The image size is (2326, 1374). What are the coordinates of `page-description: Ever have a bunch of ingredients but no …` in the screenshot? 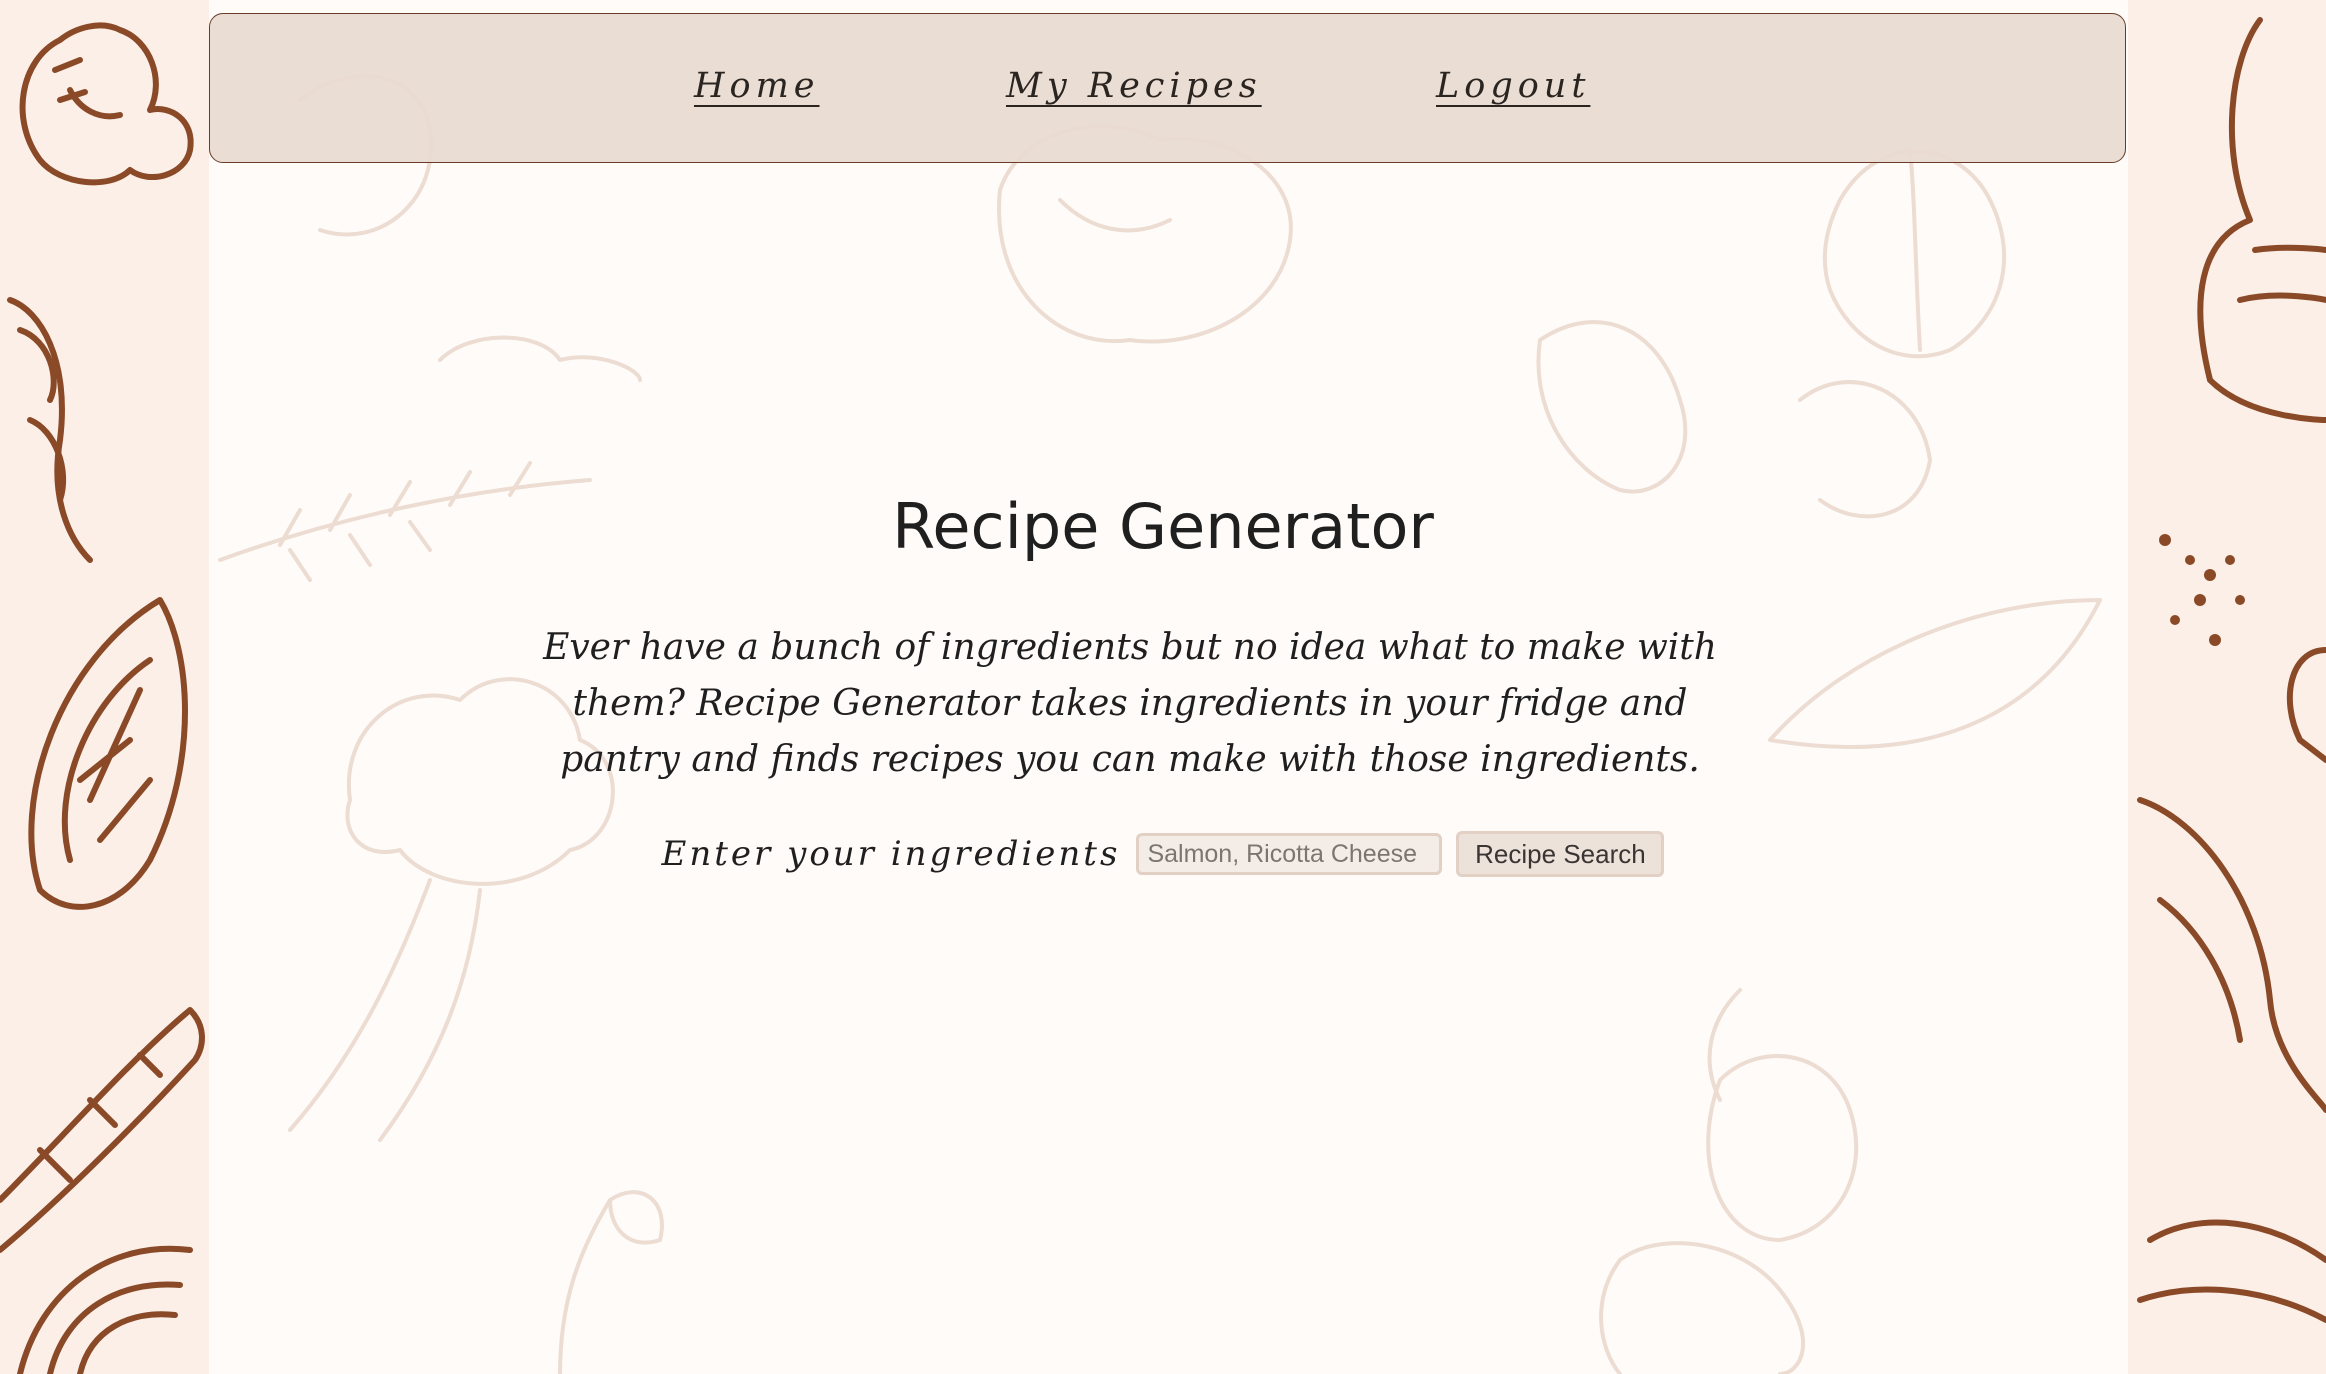 It's located at (1130, 703).